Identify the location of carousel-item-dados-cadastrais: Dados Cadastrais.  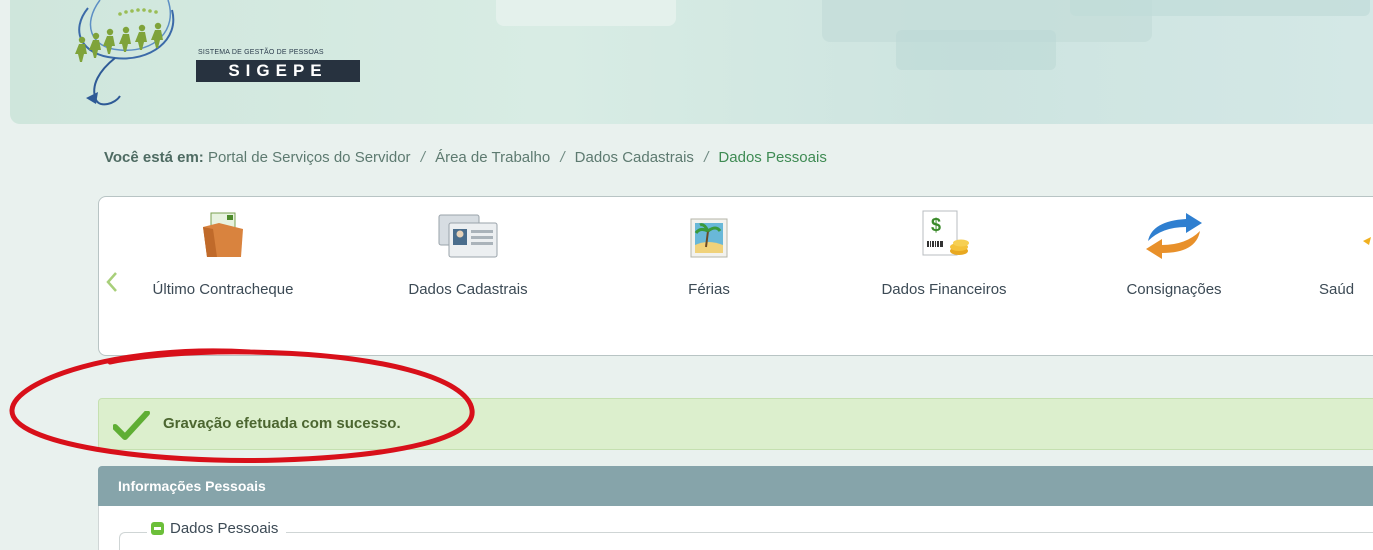
(468, 251).